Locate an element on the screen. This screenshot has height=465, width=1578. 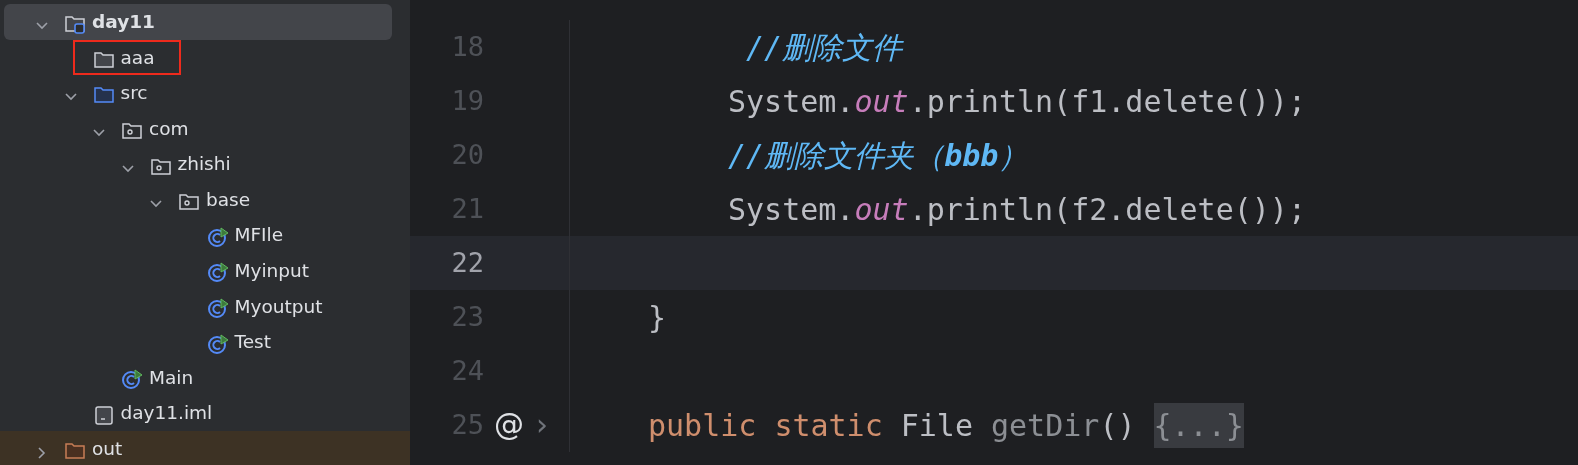
code-token: //删除文件 is located at coordinates (824, 47).